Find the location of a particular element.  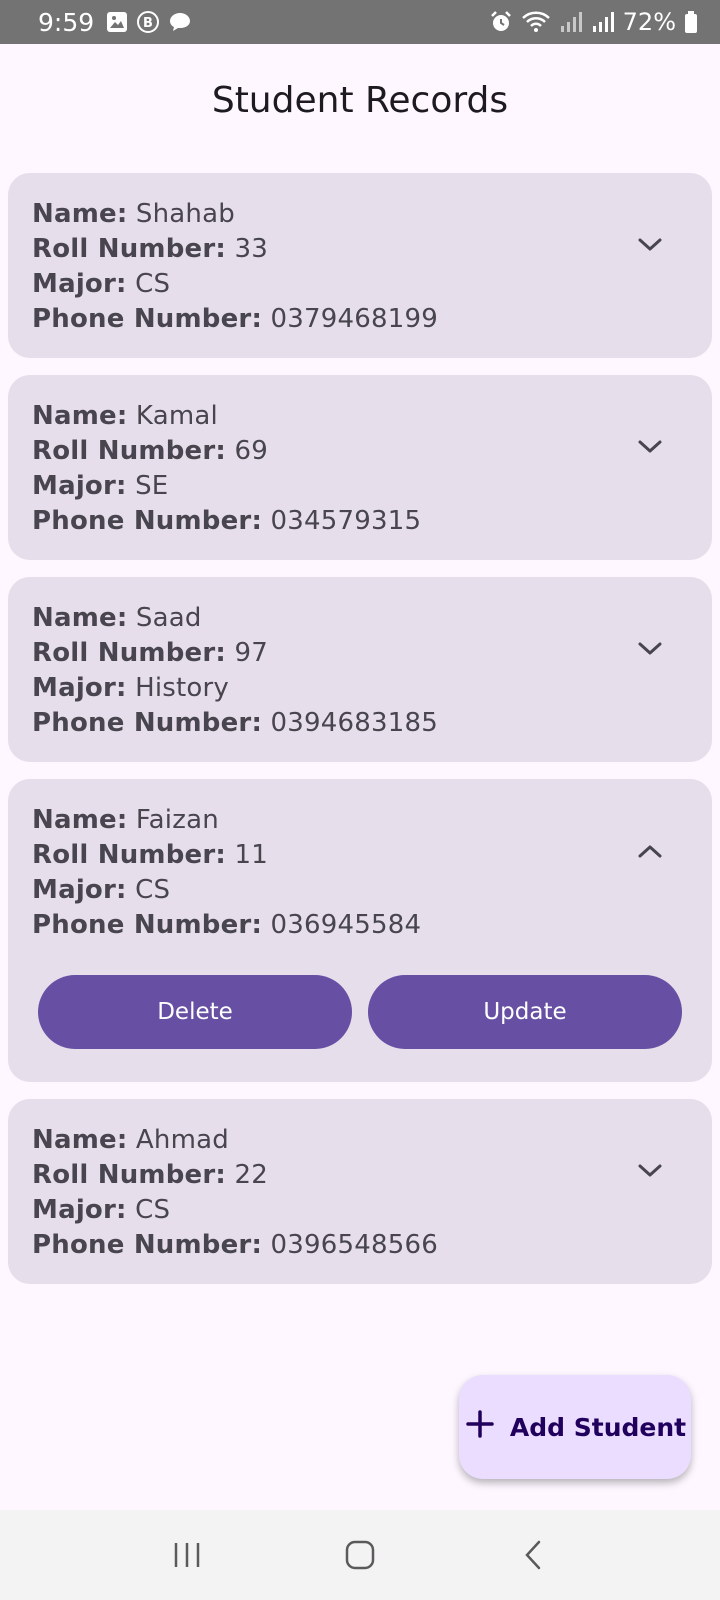

plus-icon is located at coordinates (480, 1427).